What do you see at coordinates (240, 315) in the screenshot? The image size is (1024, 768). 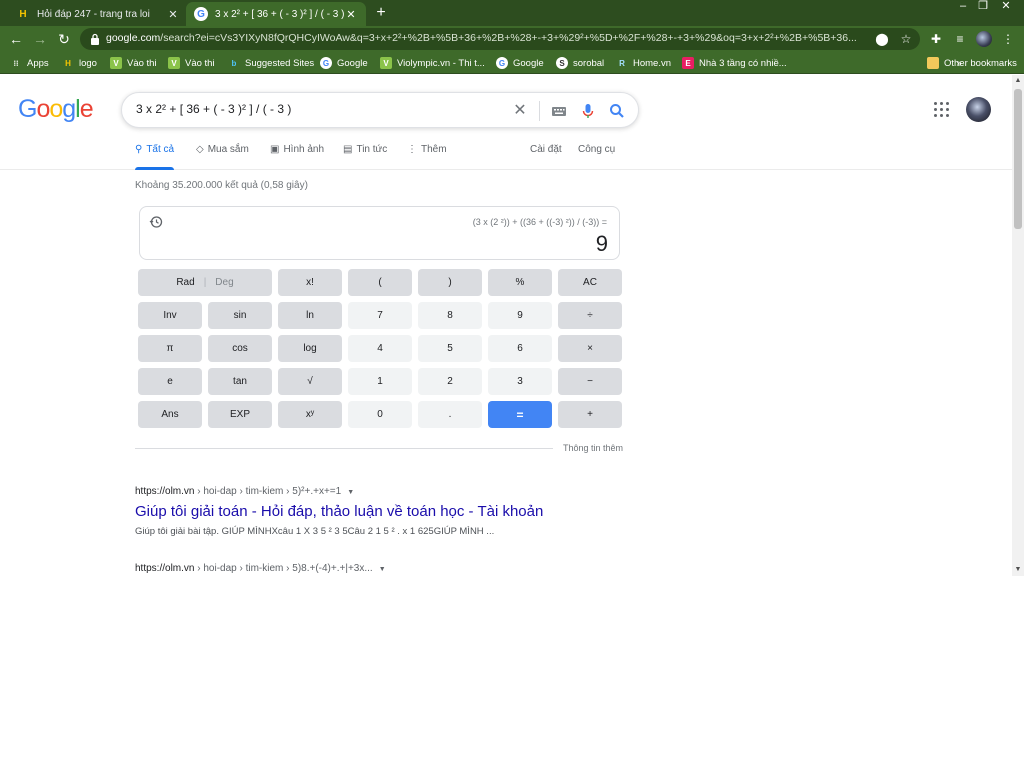 I see `calc-key-sin: sin` at bounding box center [240, 315].